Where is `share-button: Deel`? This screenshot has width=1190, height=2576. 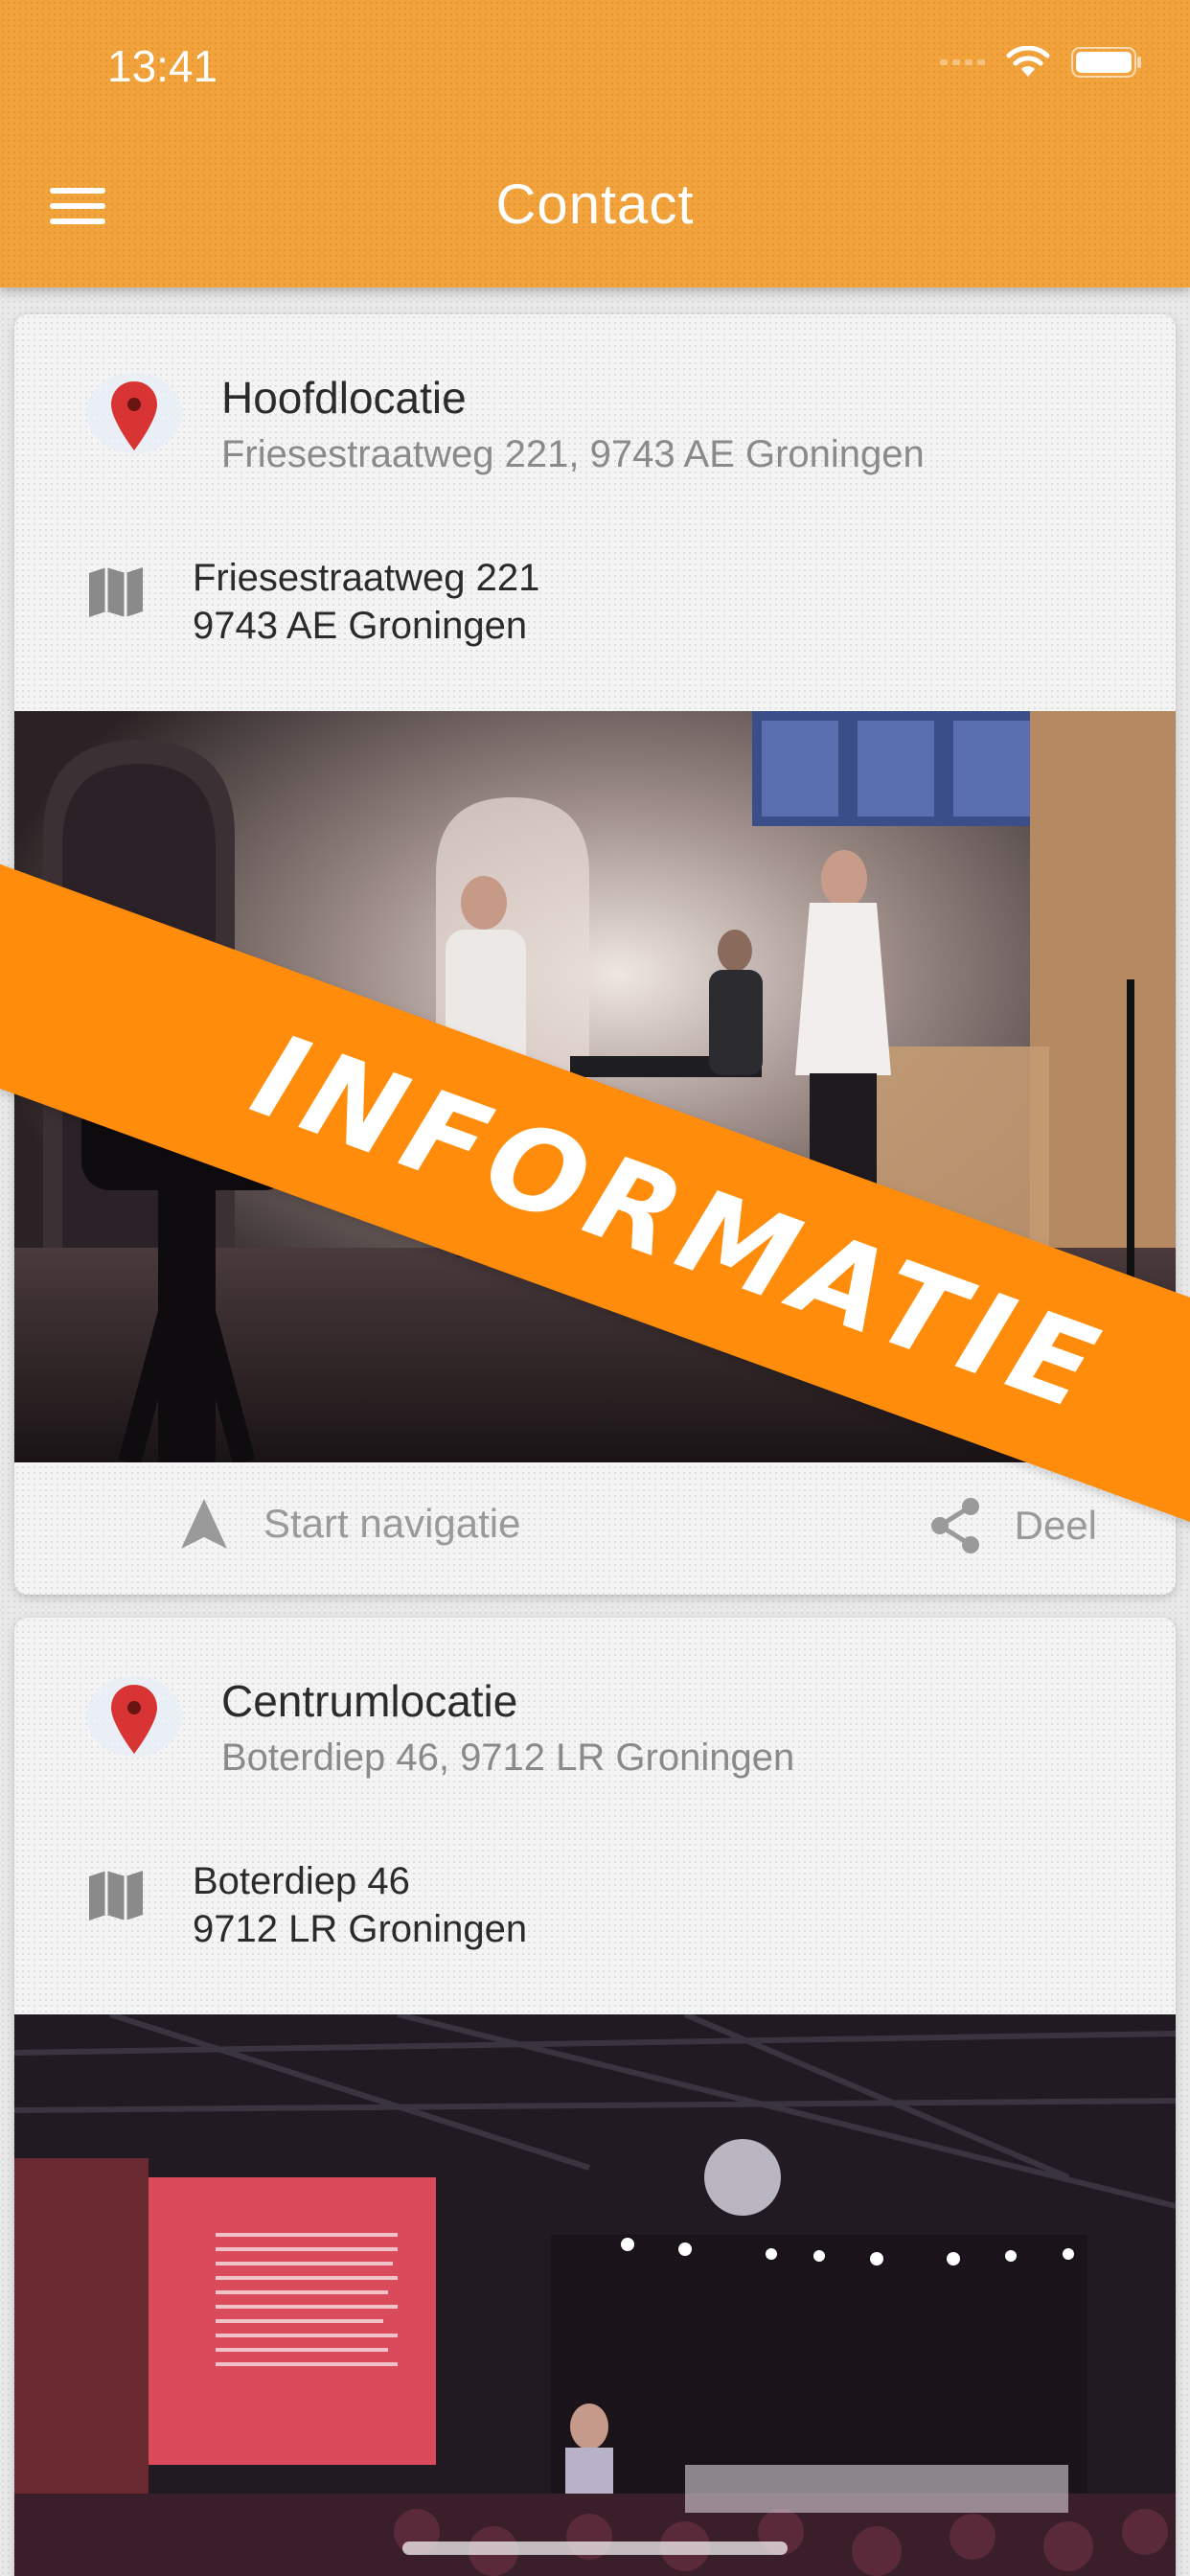 share-button: Deel is located at coordinates (1013, 1525).